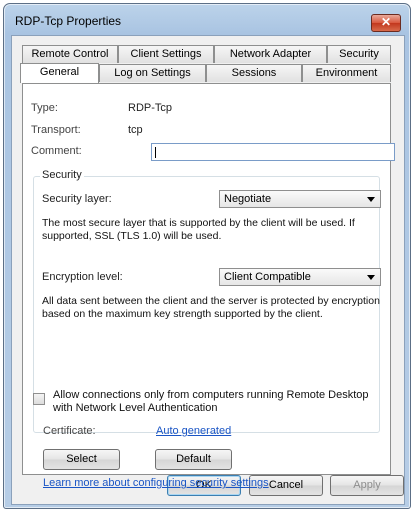 This screenshot has width=412, height=512. Describe the element at coordinates (44, 108) in the screenshot. I see `type-label: Type:` at that location.